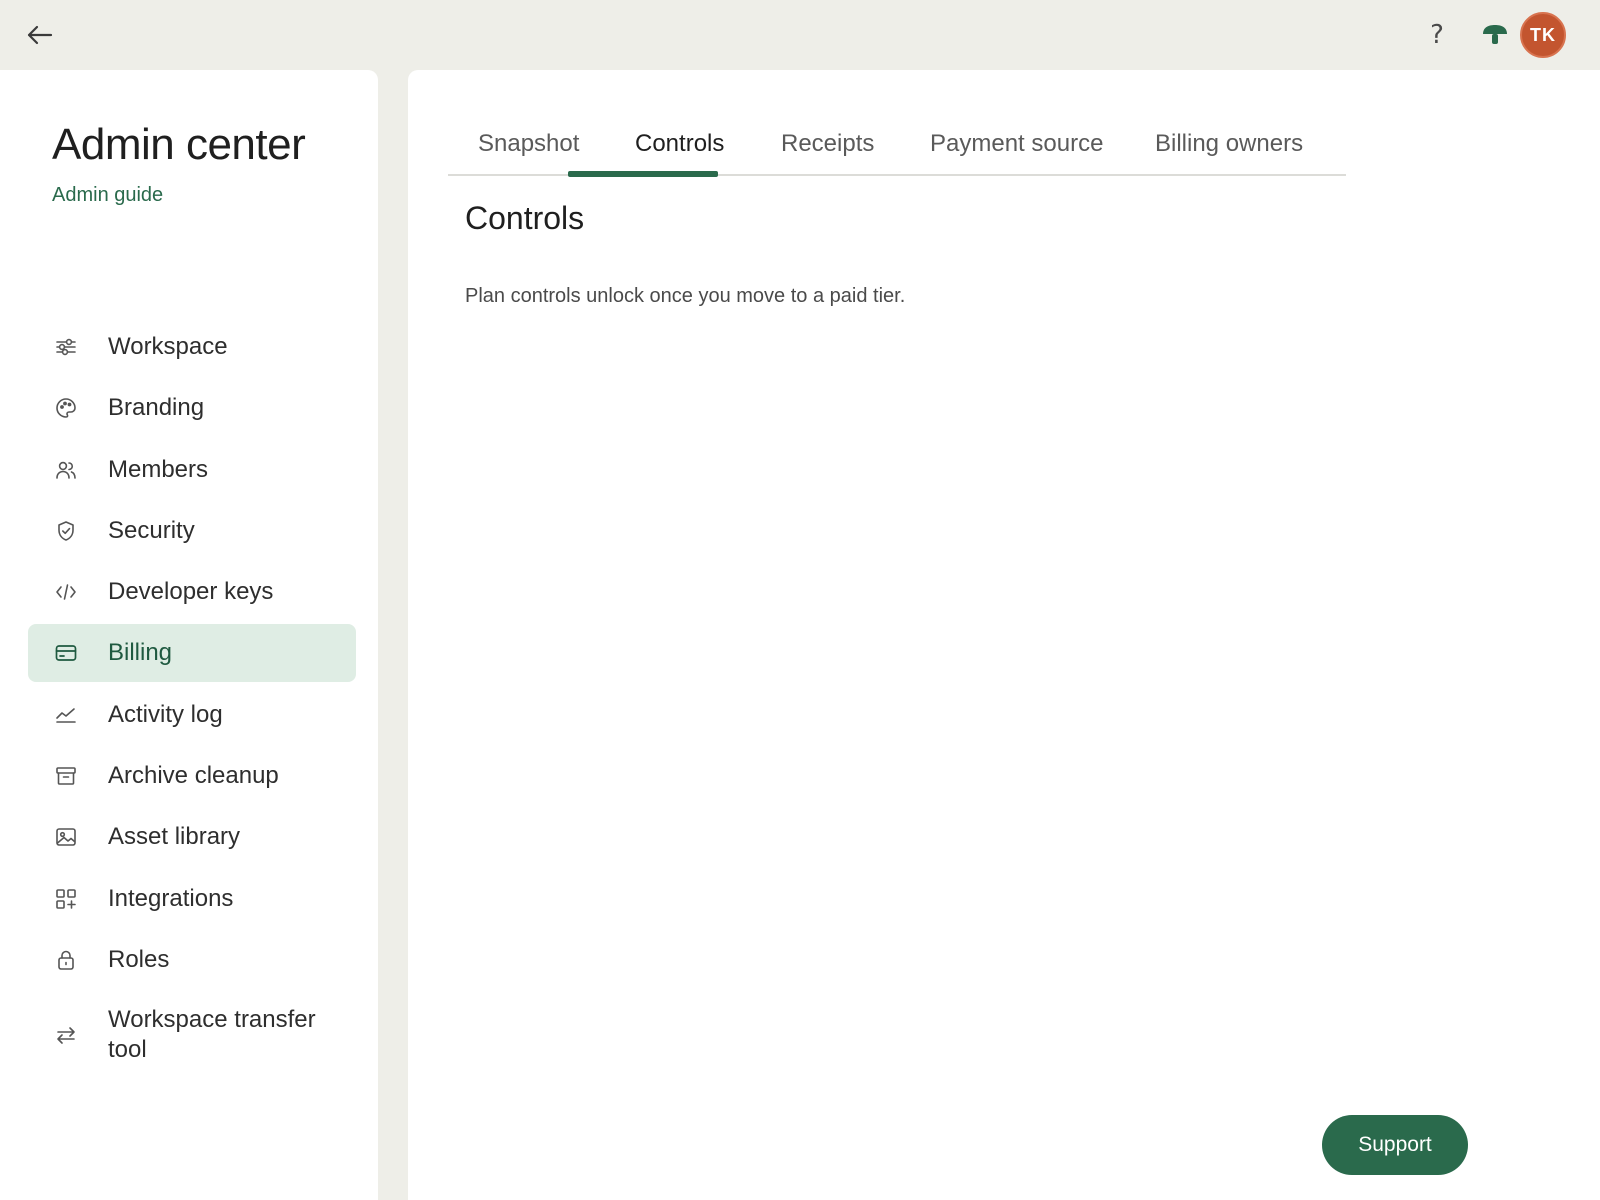 The image size is (1600, 1200). I want to click on apps-add-icon, so click(66, 899).